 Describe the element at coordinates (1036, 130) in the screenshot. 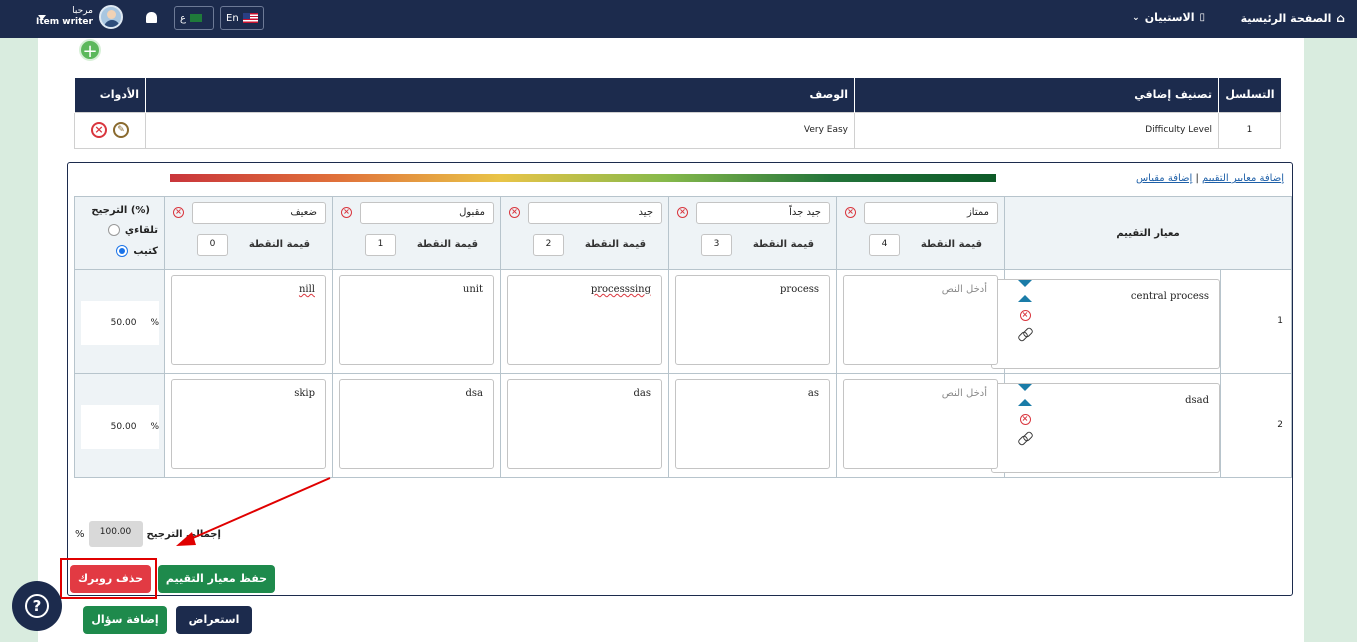

I see `cell-extra: Difficulty Level` at that location.